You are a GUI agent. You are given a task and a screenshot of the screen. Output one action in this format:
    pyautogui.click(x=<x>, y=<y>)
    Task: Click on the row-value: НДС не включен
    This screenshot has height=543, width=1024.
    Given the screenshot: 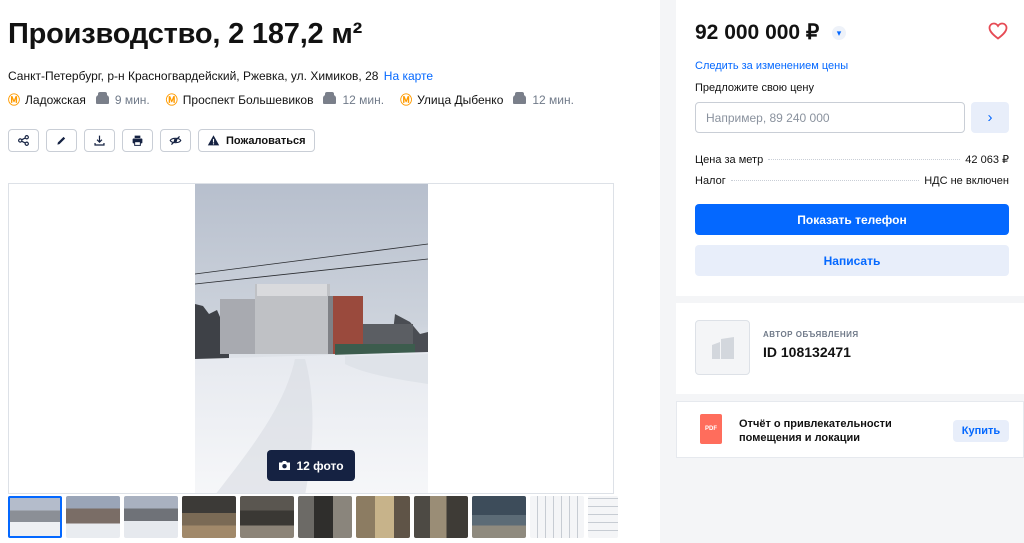 What is the action you would take?
    pyautogui.click(x=966, y=181)
    